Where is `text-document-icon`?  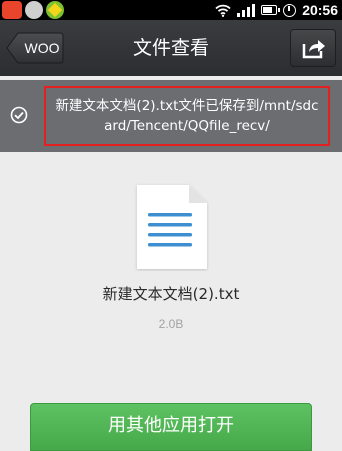 text-document-icon is located at coordinates (172, 227).